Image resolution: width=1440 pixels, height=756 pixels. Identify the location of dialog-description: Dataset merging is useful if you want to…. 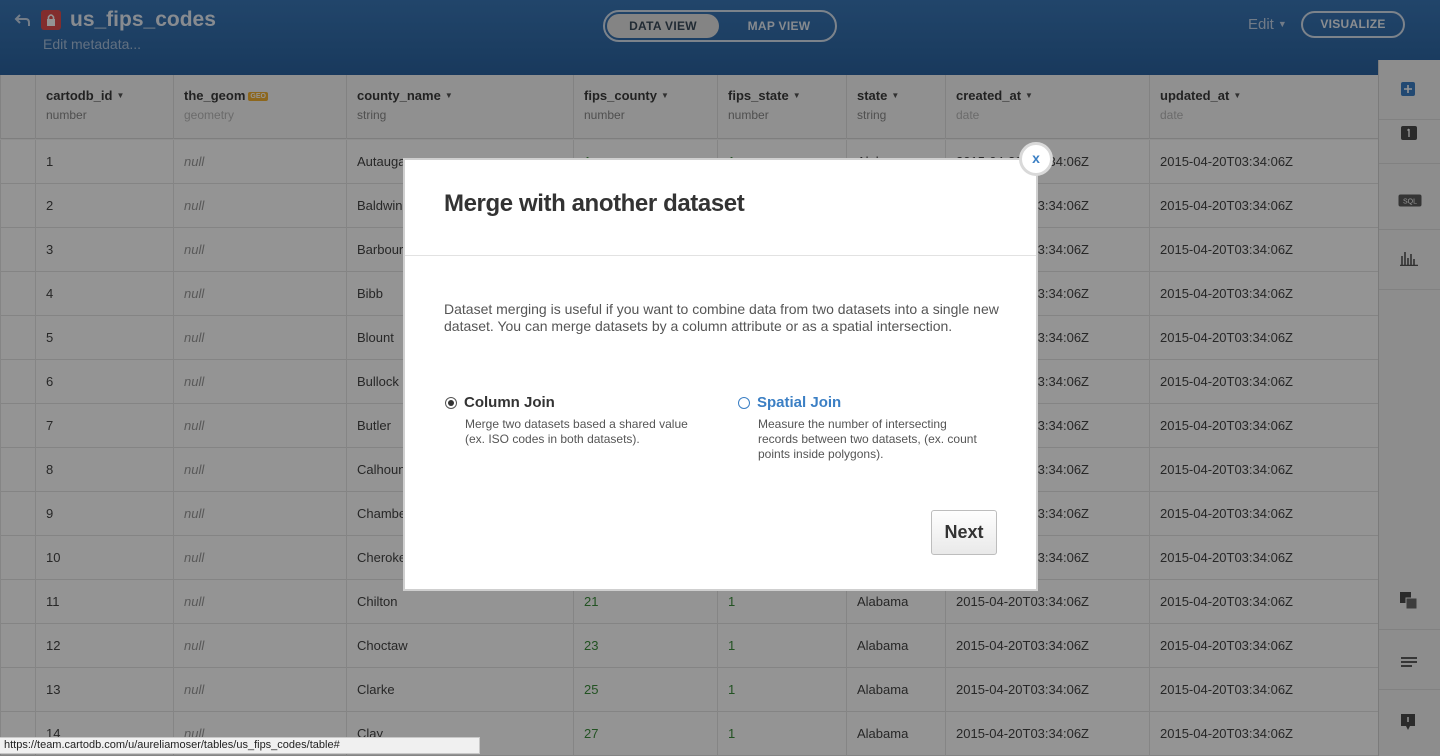
(721, 317).